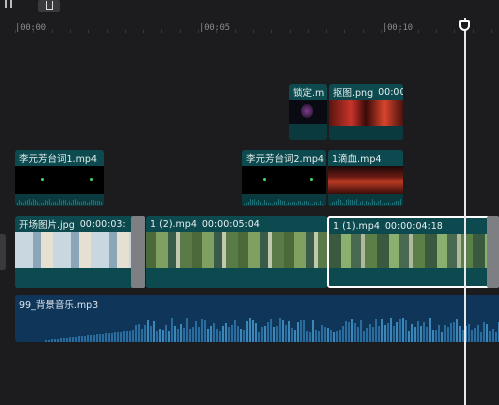 This screenshot has height=405, width=499. Describe the element at coordinates (353, 93) in the screenshot. I see `clip-name: 抠图.png` at that location.